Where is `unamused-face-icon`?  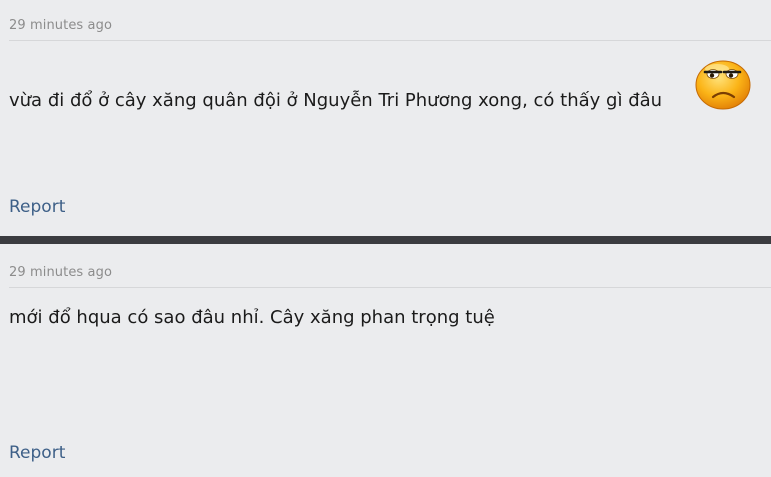 unamused-face-icon is located at coordinates (723, 85).